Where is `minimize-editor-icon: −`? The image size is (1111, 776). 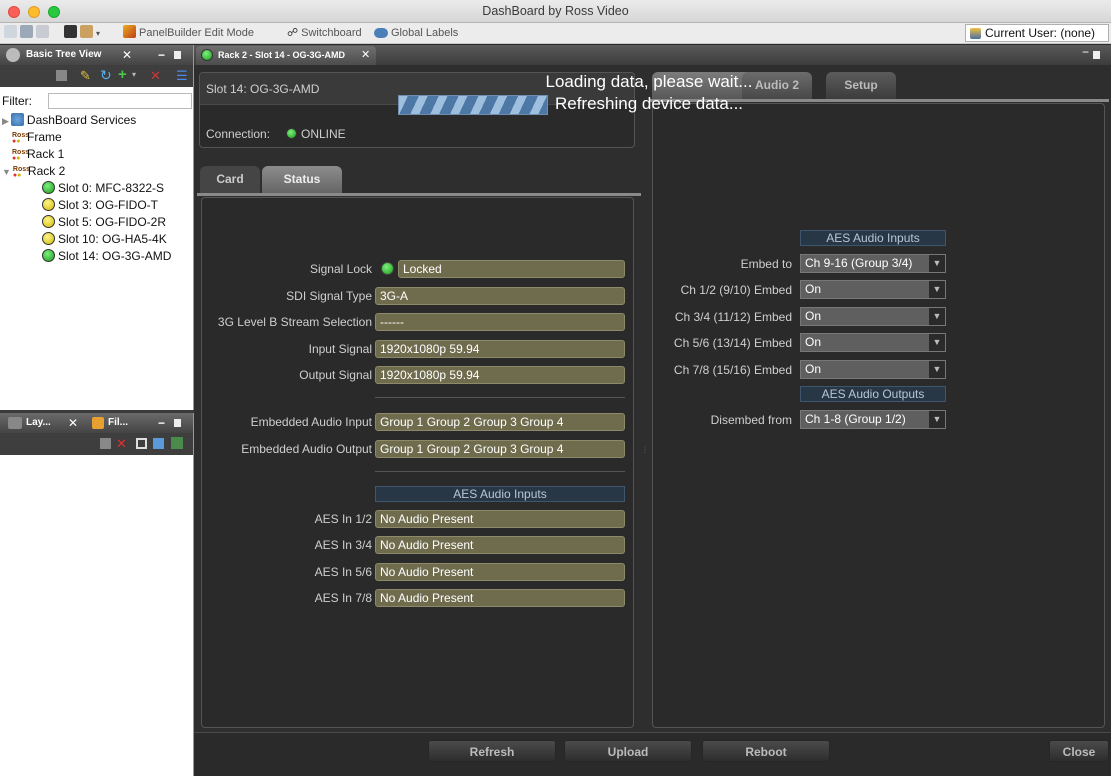
minimize-editor-icon: − is located at coordinates (1085, 52).